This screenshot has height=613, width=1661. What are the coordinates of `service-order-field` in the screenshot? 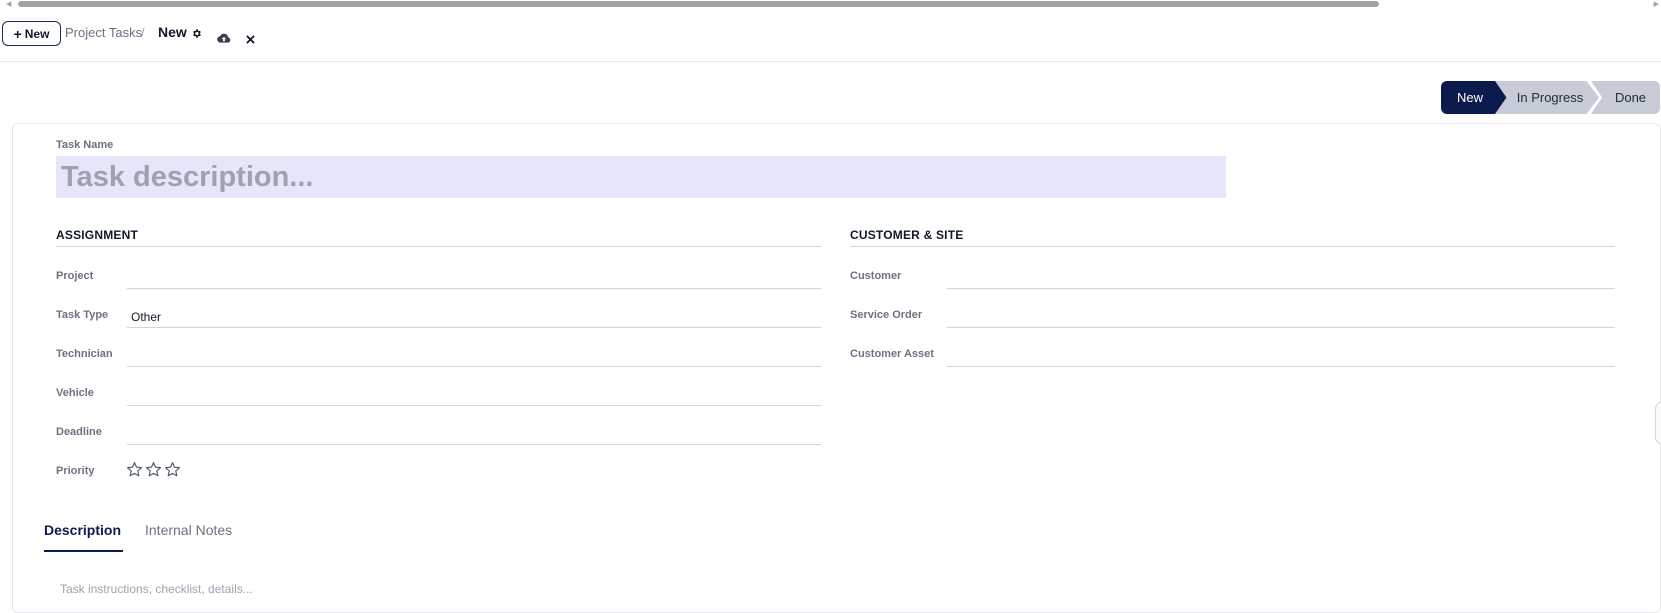 It's located at (1281, 327).